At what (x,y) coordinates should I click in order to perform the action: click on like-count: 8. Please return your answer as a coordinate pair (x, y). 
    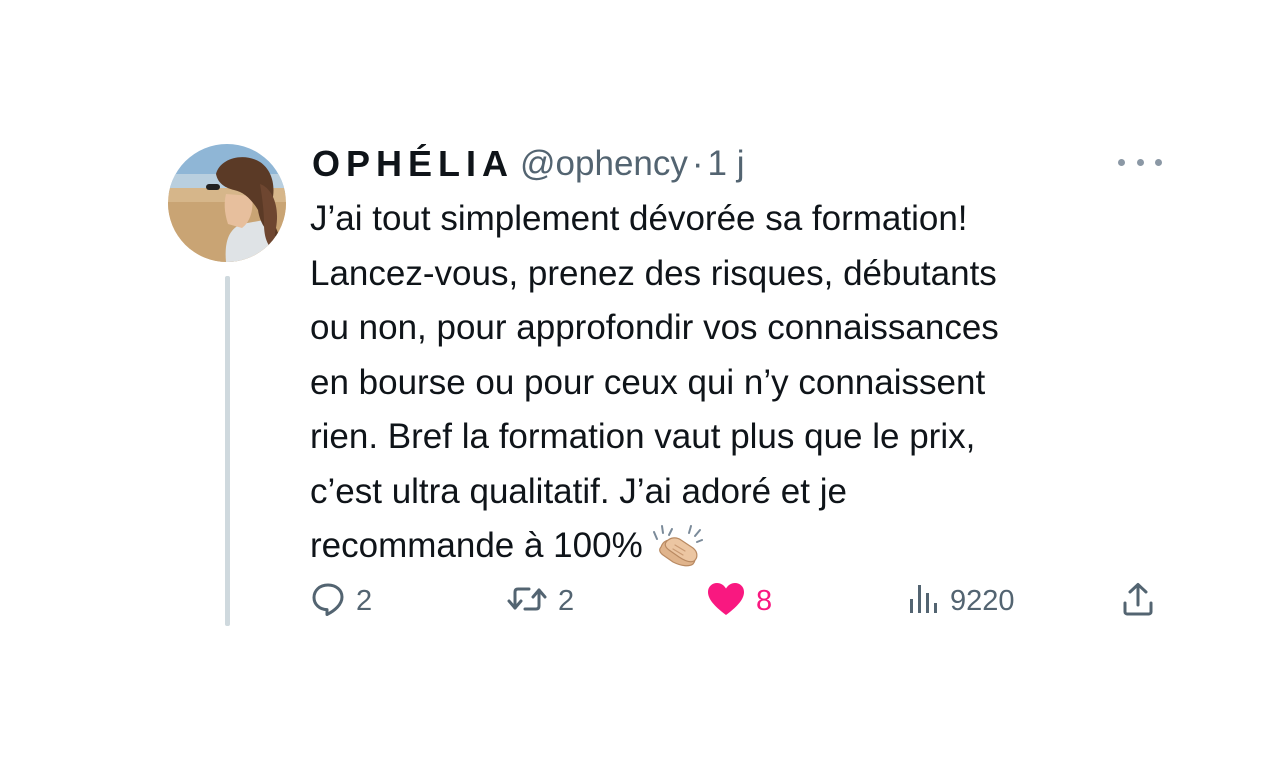
    Looking at the image, I should click on (764, 600).